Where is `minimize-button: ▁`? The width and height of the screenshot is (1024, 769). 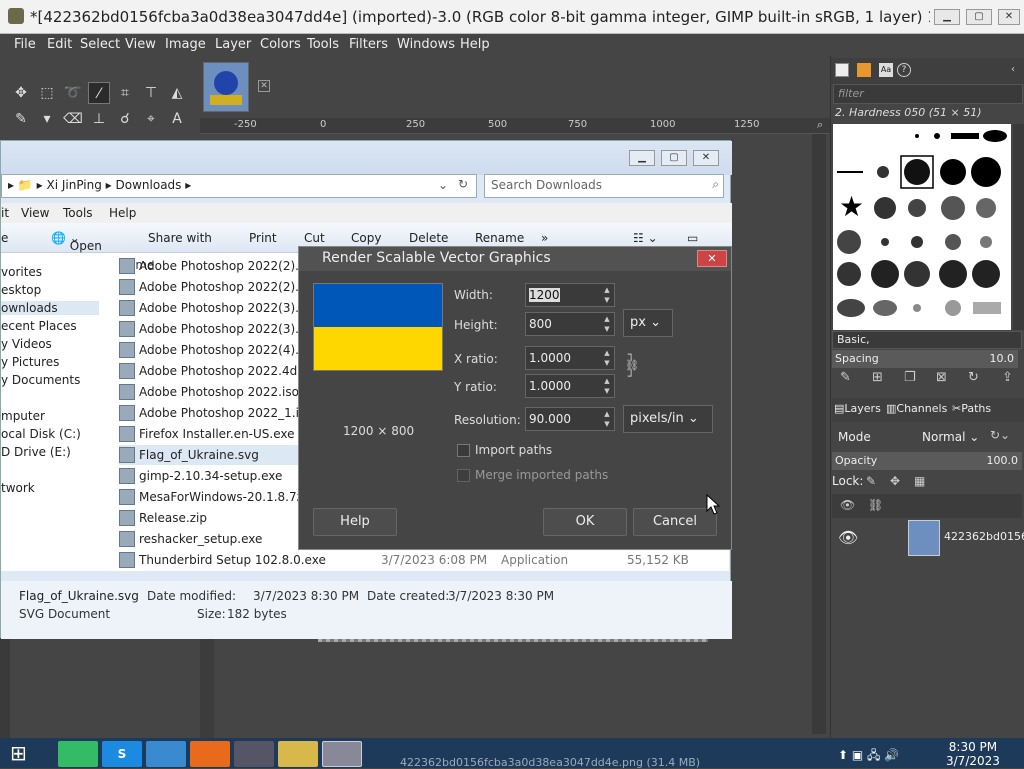
minimize-button: ▁ is located at coordinates (947, 17).